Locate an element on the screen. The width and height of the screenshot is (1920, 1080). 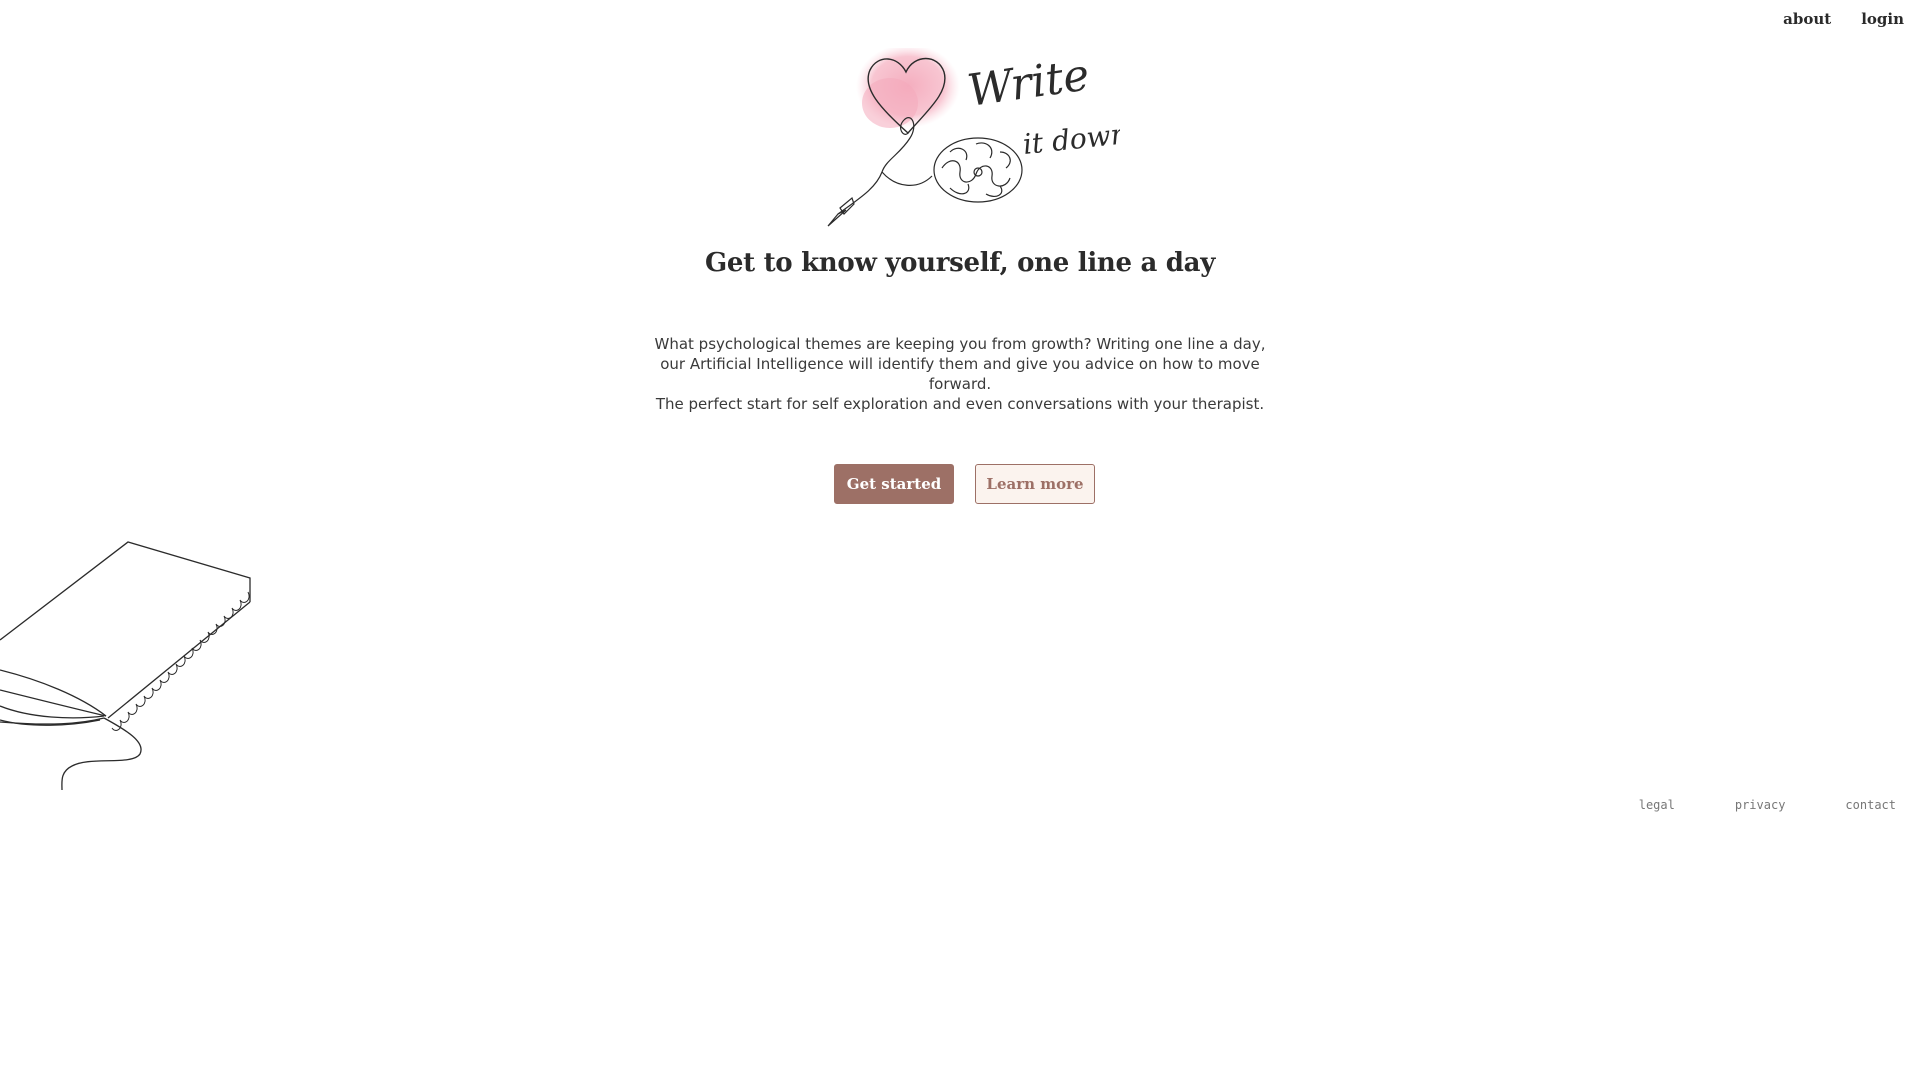
write-it-down-logo: Write it down is located at coordinates (973, 137).